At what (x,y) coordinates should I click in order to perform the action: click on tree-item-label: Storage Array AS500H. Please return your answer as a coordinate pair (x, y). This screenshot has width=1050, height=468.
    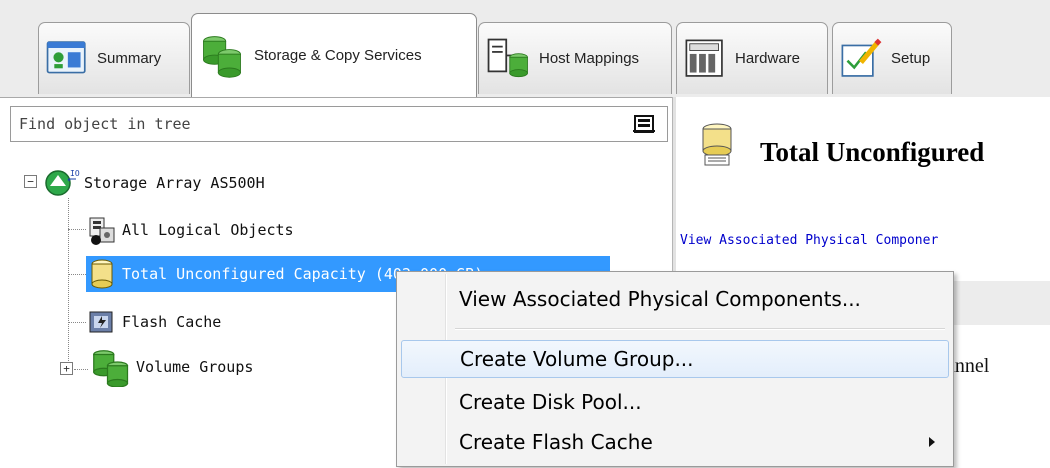
    Looking at the image, I should click on (174, 183).